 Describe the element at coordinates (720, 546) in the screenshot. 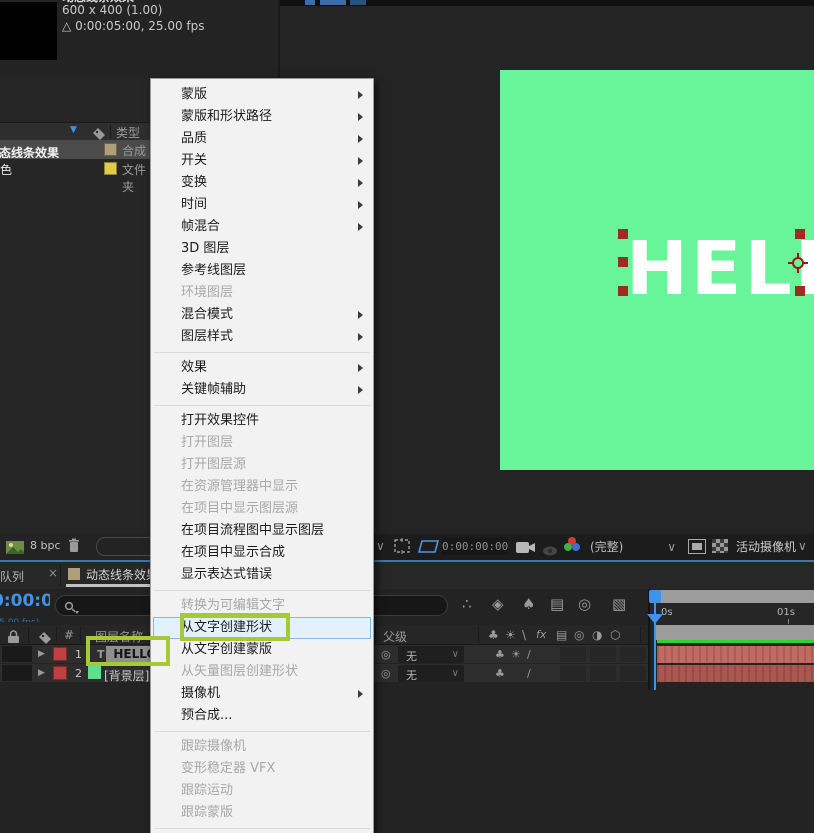

I see `transparency-grid-icon` at that location.